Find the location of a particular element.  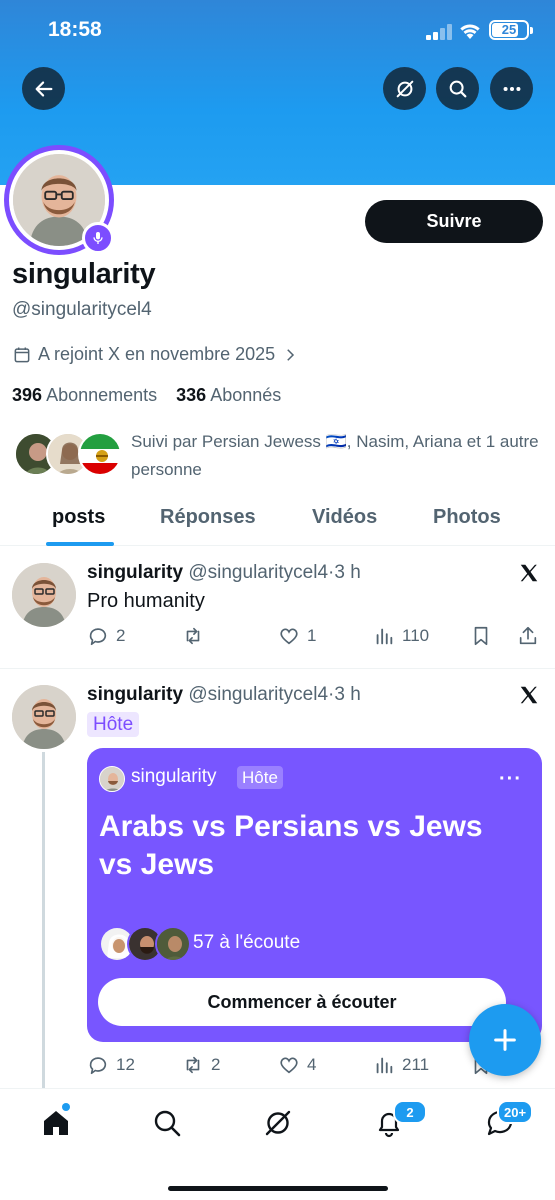

more-horizontal-icon is located at coordinates (511, 88).